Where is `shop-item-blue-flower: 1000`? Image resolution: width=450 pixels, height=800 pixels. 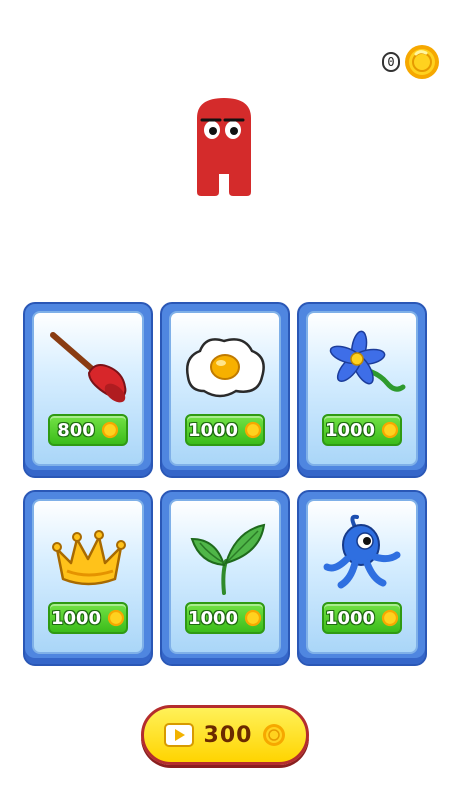 shop-item-blue-flower: 1000 is located at coordinates (362, 390).